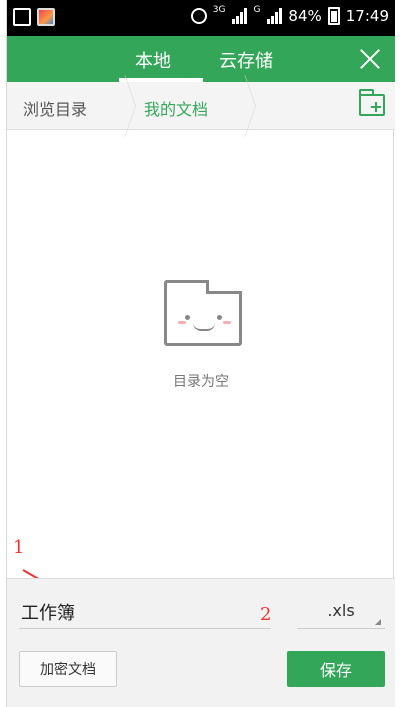 The width and height of the screenshot is (400, 707). I want to click on network-type-label-2: G, so click(257, 10).